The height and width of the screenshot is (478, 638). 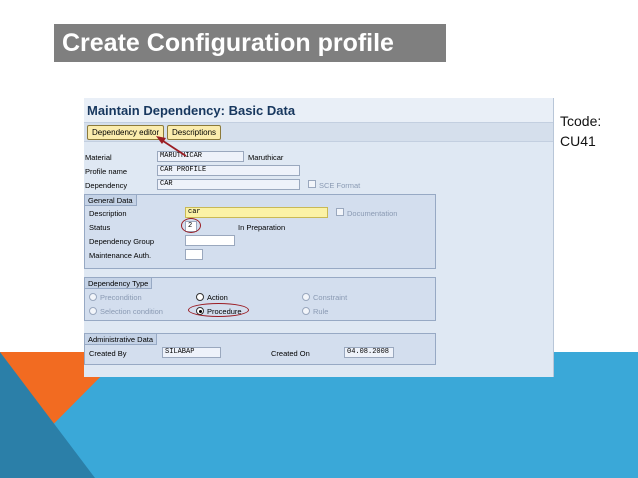 I want to click on decorative-dark-triangle, so click(x=47, y=415).